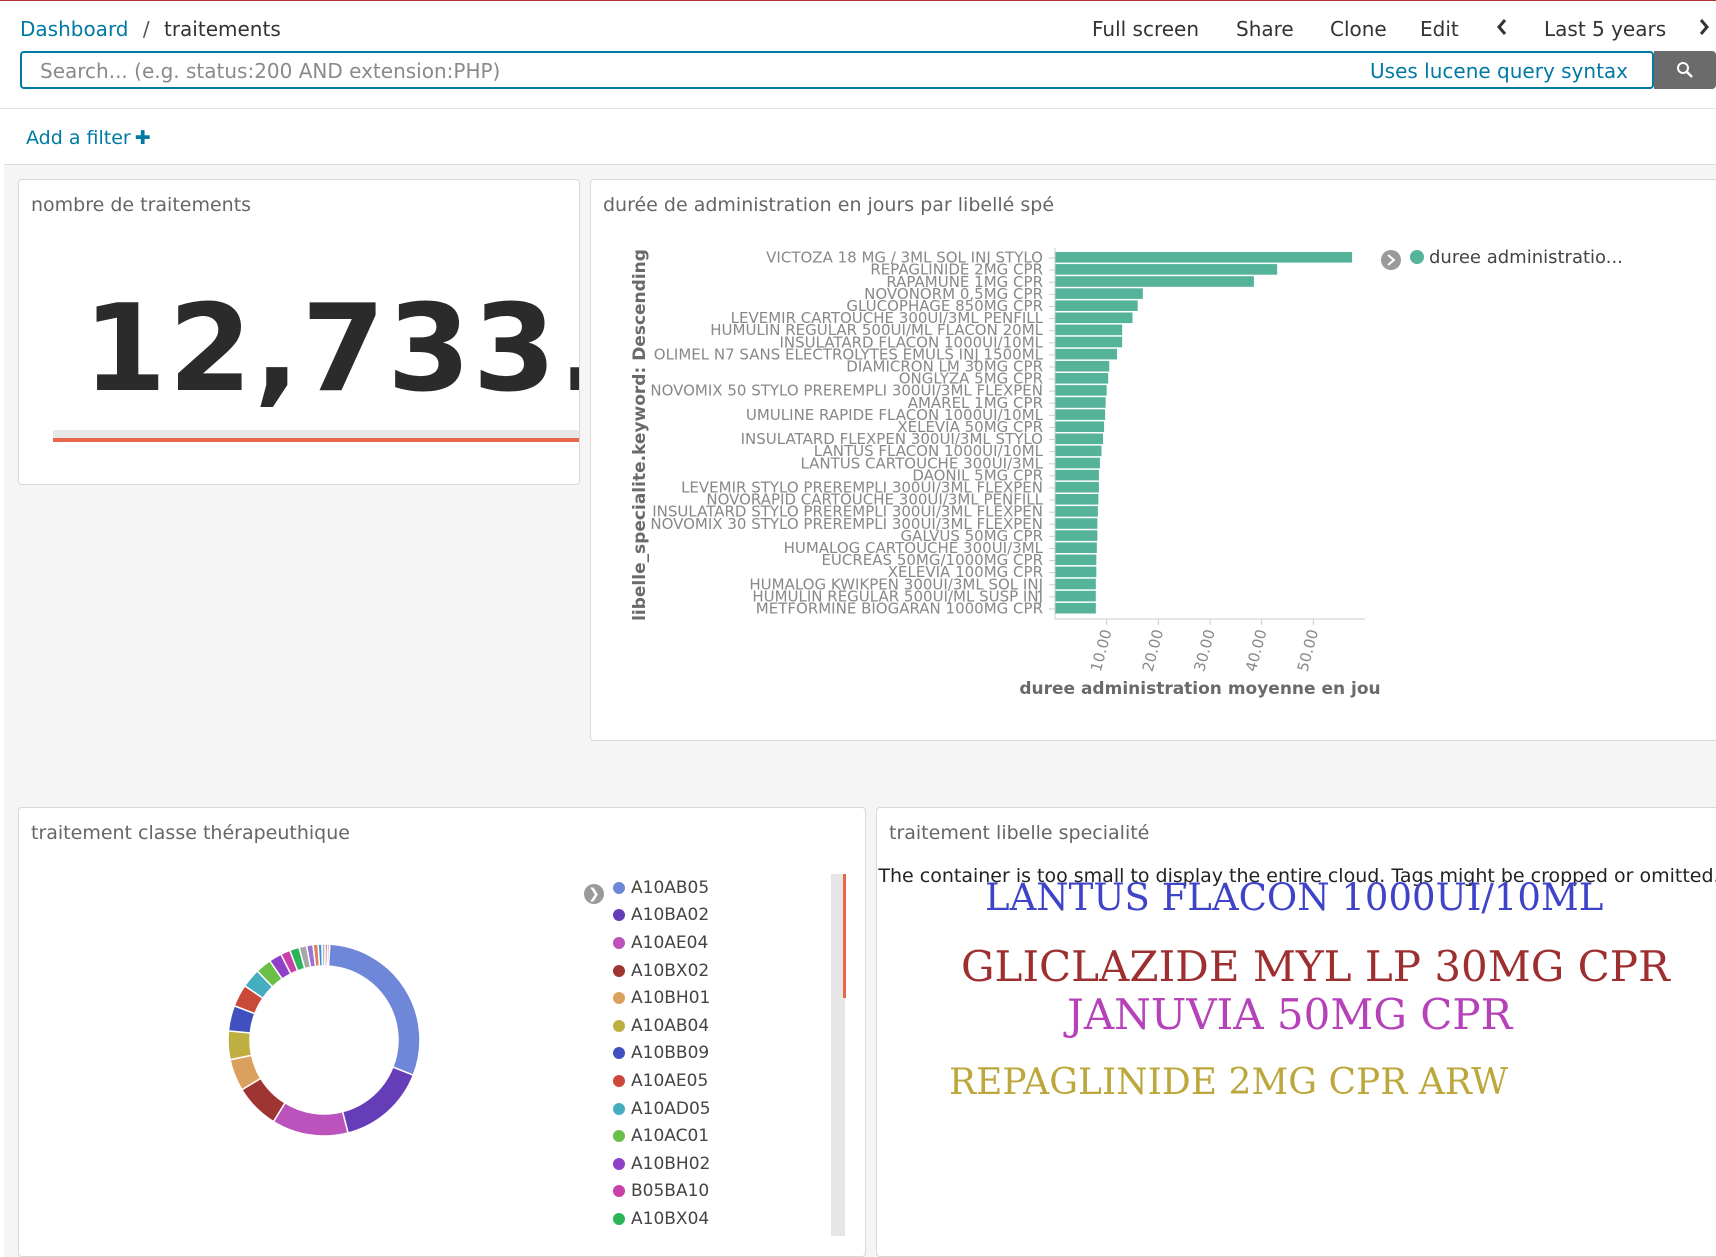  I want to click on legend-toggle-icon: ❯, so click(594, 894).